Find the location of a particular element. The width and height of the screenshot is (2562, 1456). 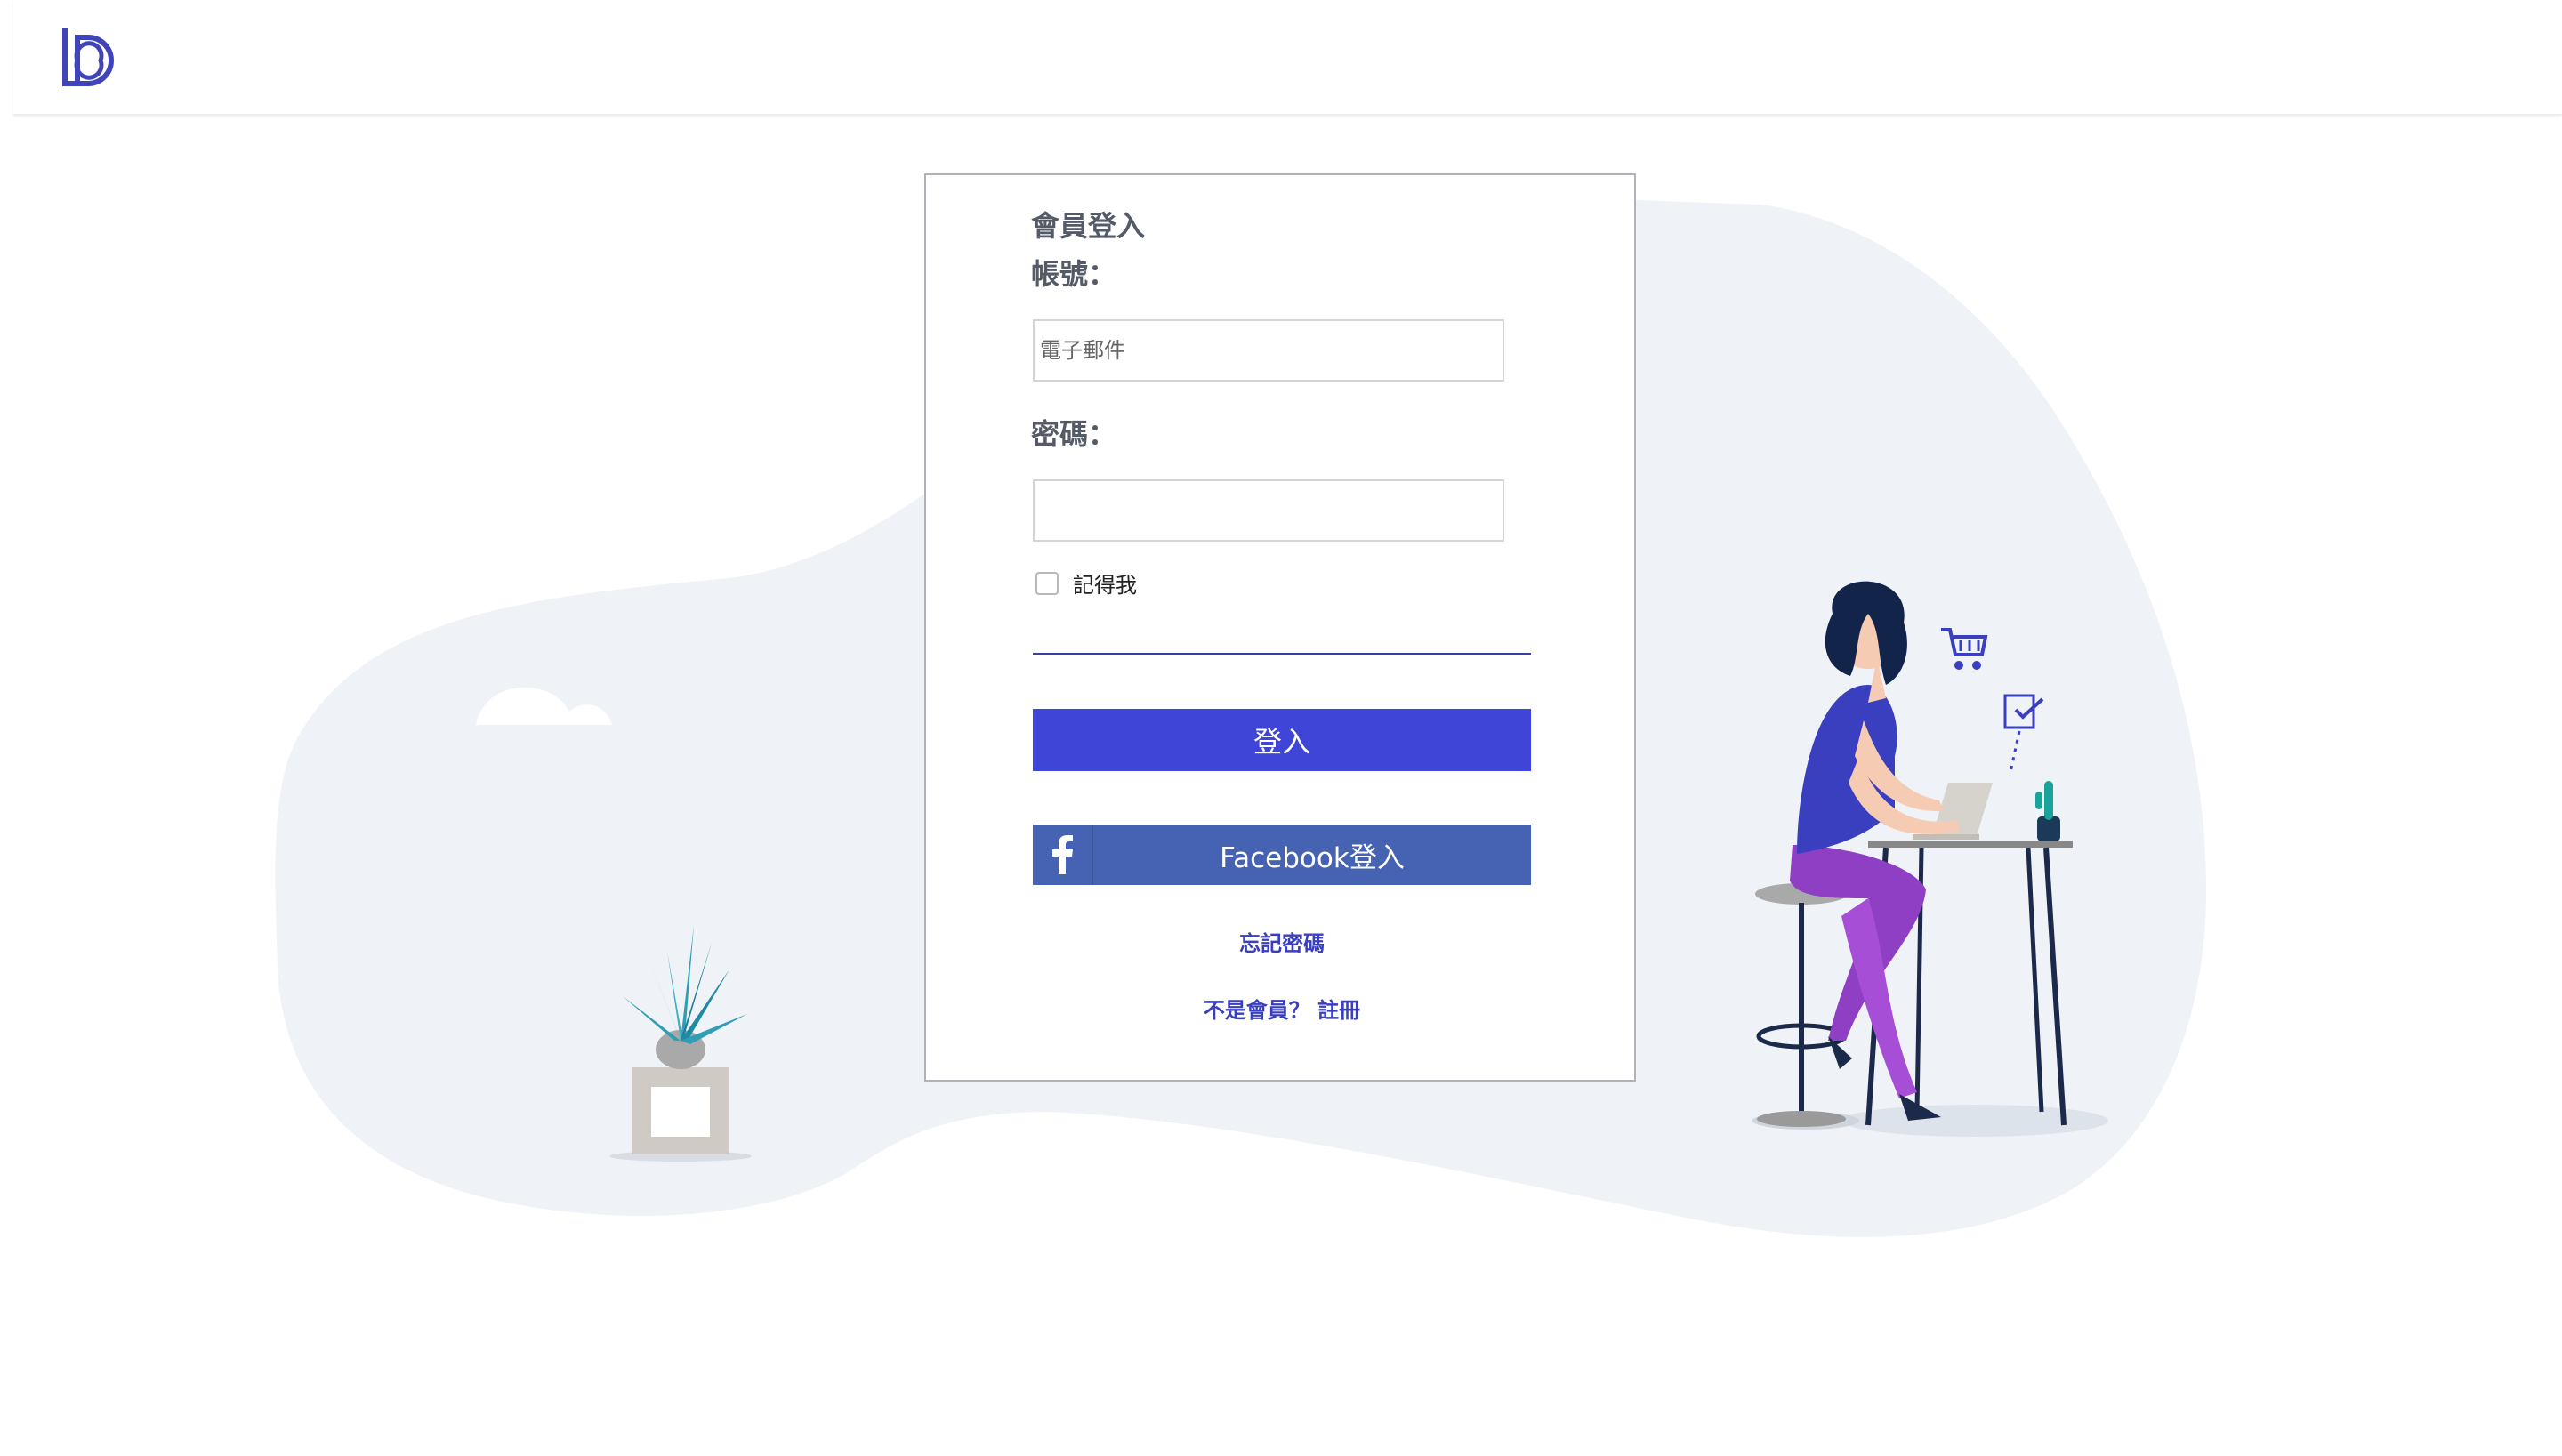

register-row: 不是會員？ 註冊 is located at coordinates (1282, 1009).